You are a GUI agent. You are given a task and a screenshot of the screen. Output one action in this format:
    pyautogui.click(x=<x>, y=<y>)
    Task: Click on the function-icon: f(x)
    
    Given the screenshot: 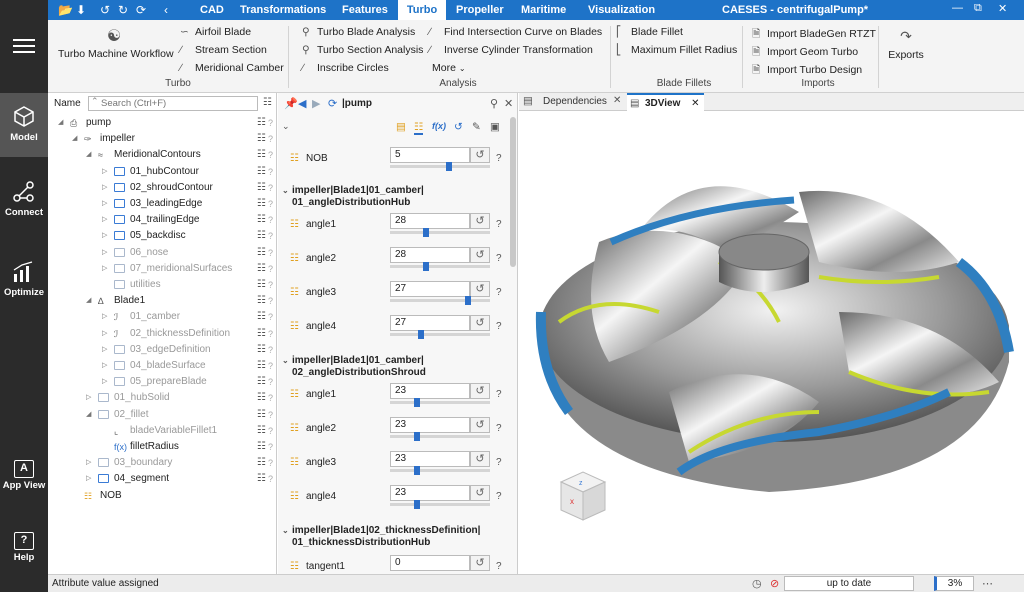 What is the action you would take?
    pyautogui.click(x=439, y=126)
    